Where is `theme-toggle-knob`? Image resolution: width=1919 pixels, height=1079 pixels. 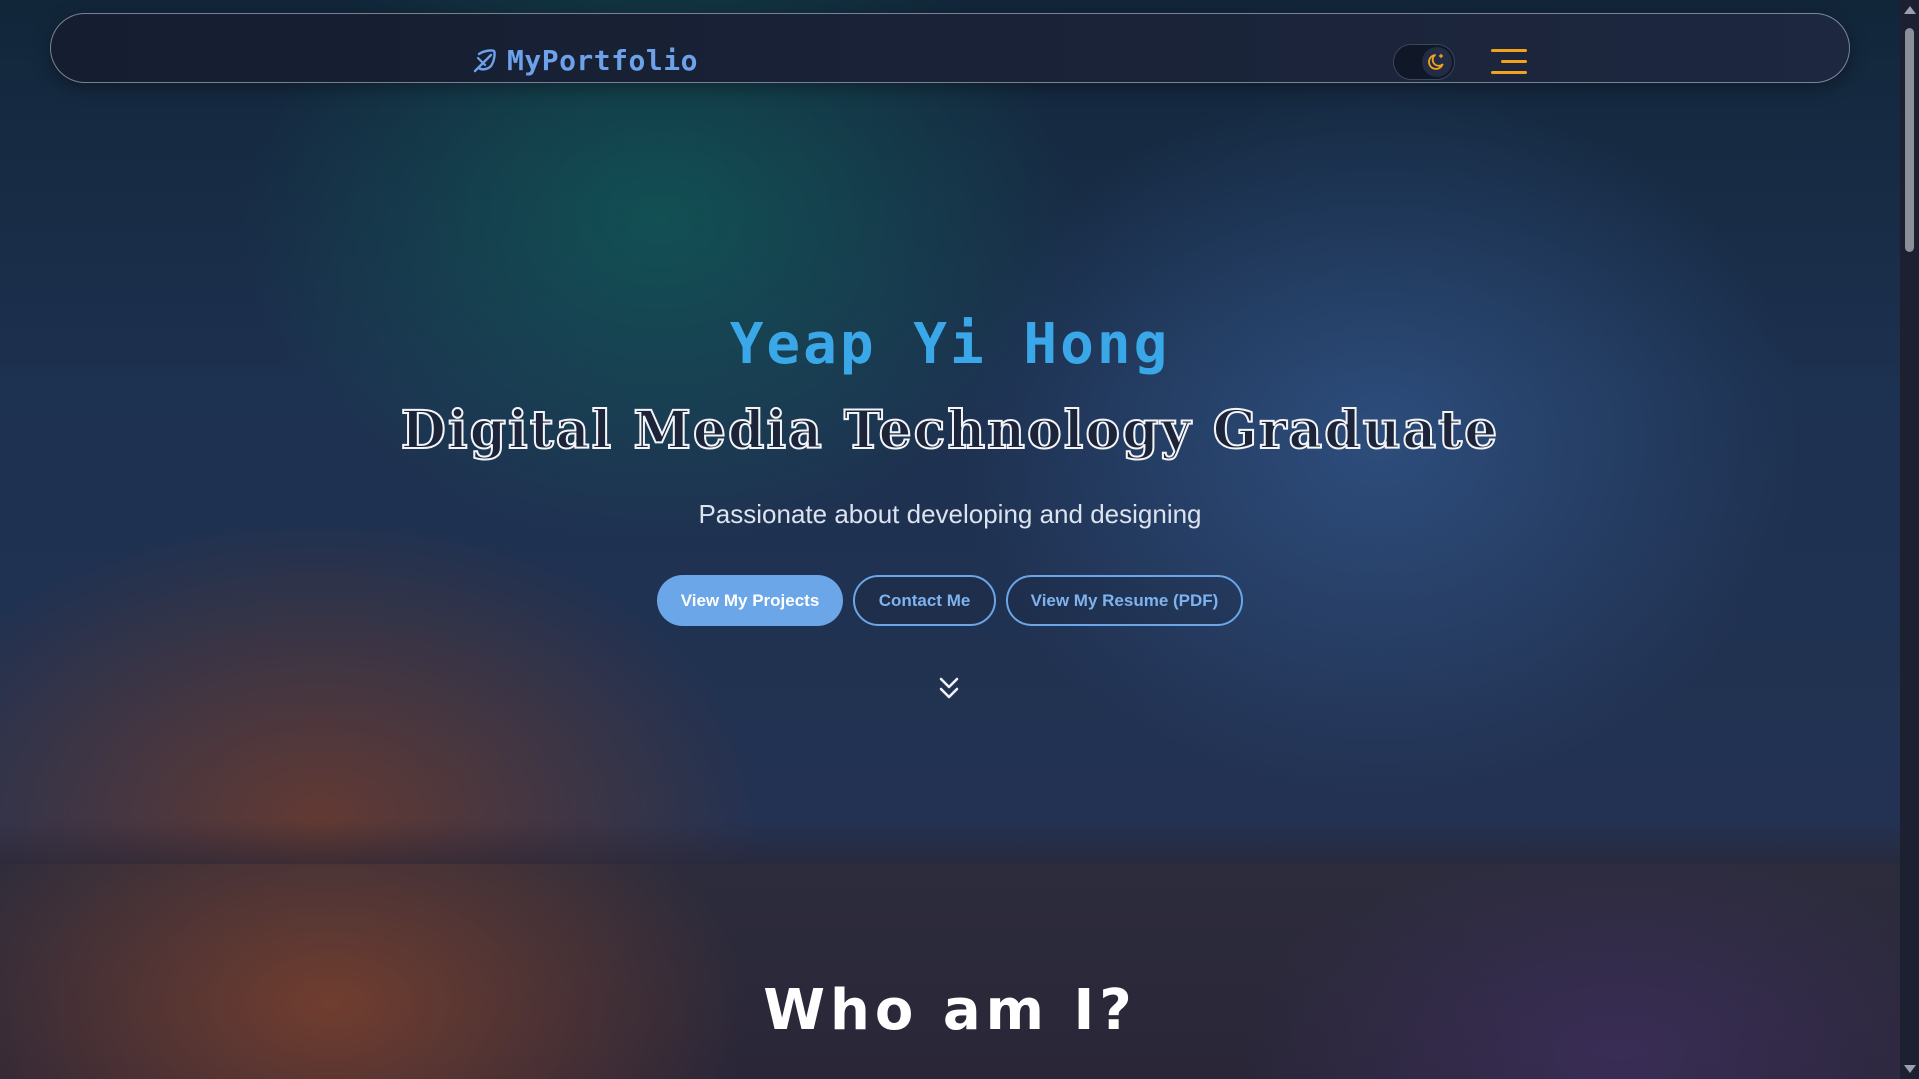
theme-toggle-knob is located at coordinates (1437, 62).